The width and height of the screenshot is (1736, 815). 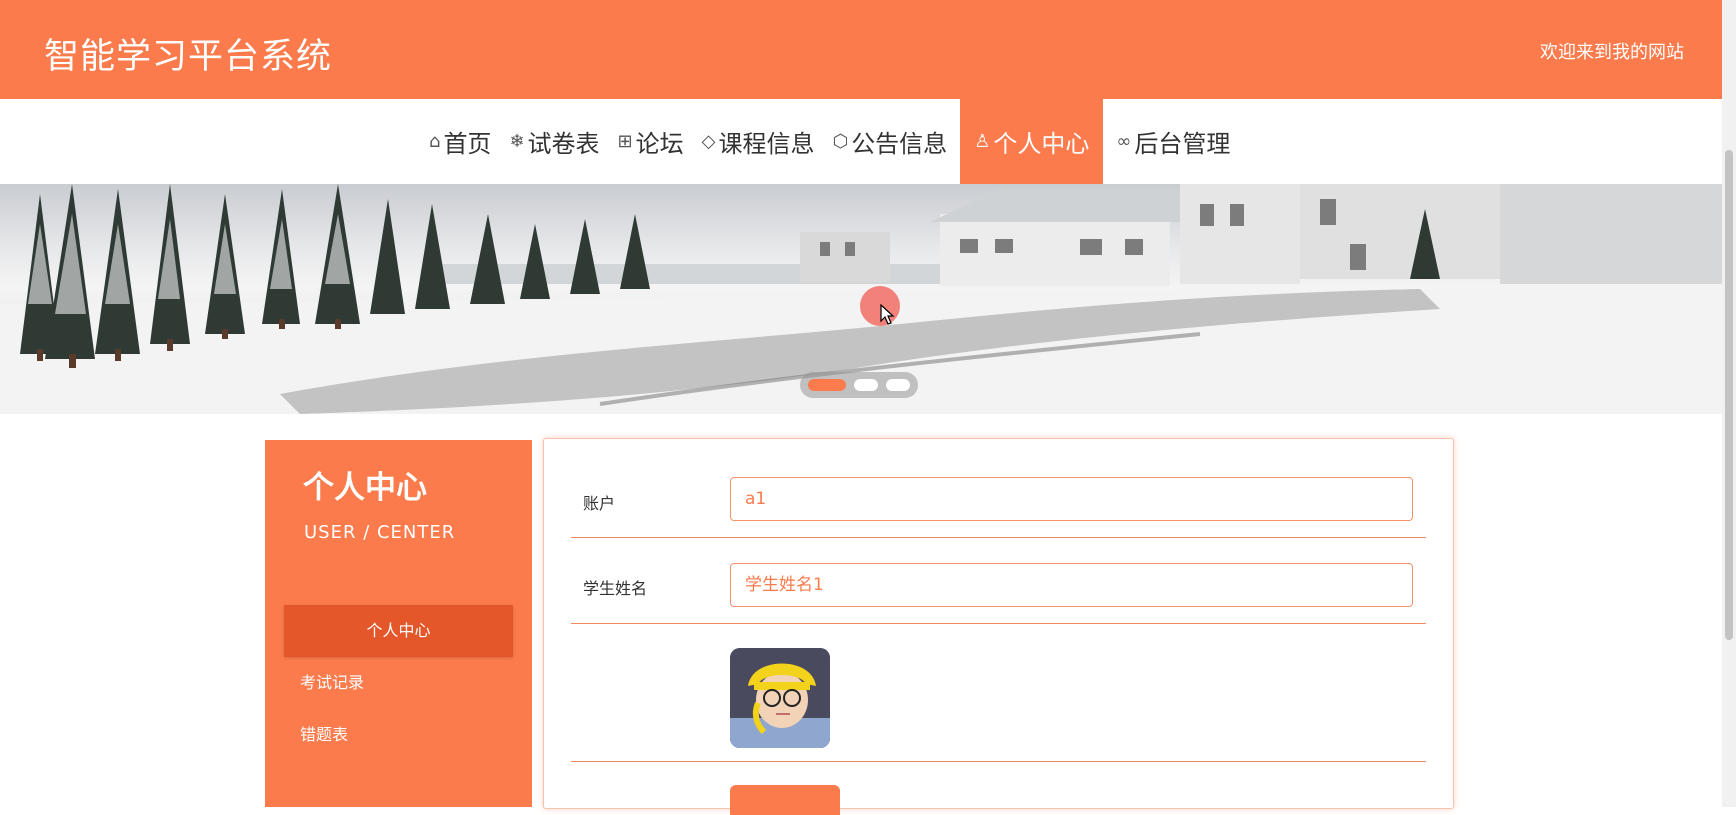 I want to click on nav-item-label: 个人中心, so click(x=1041, y=144).